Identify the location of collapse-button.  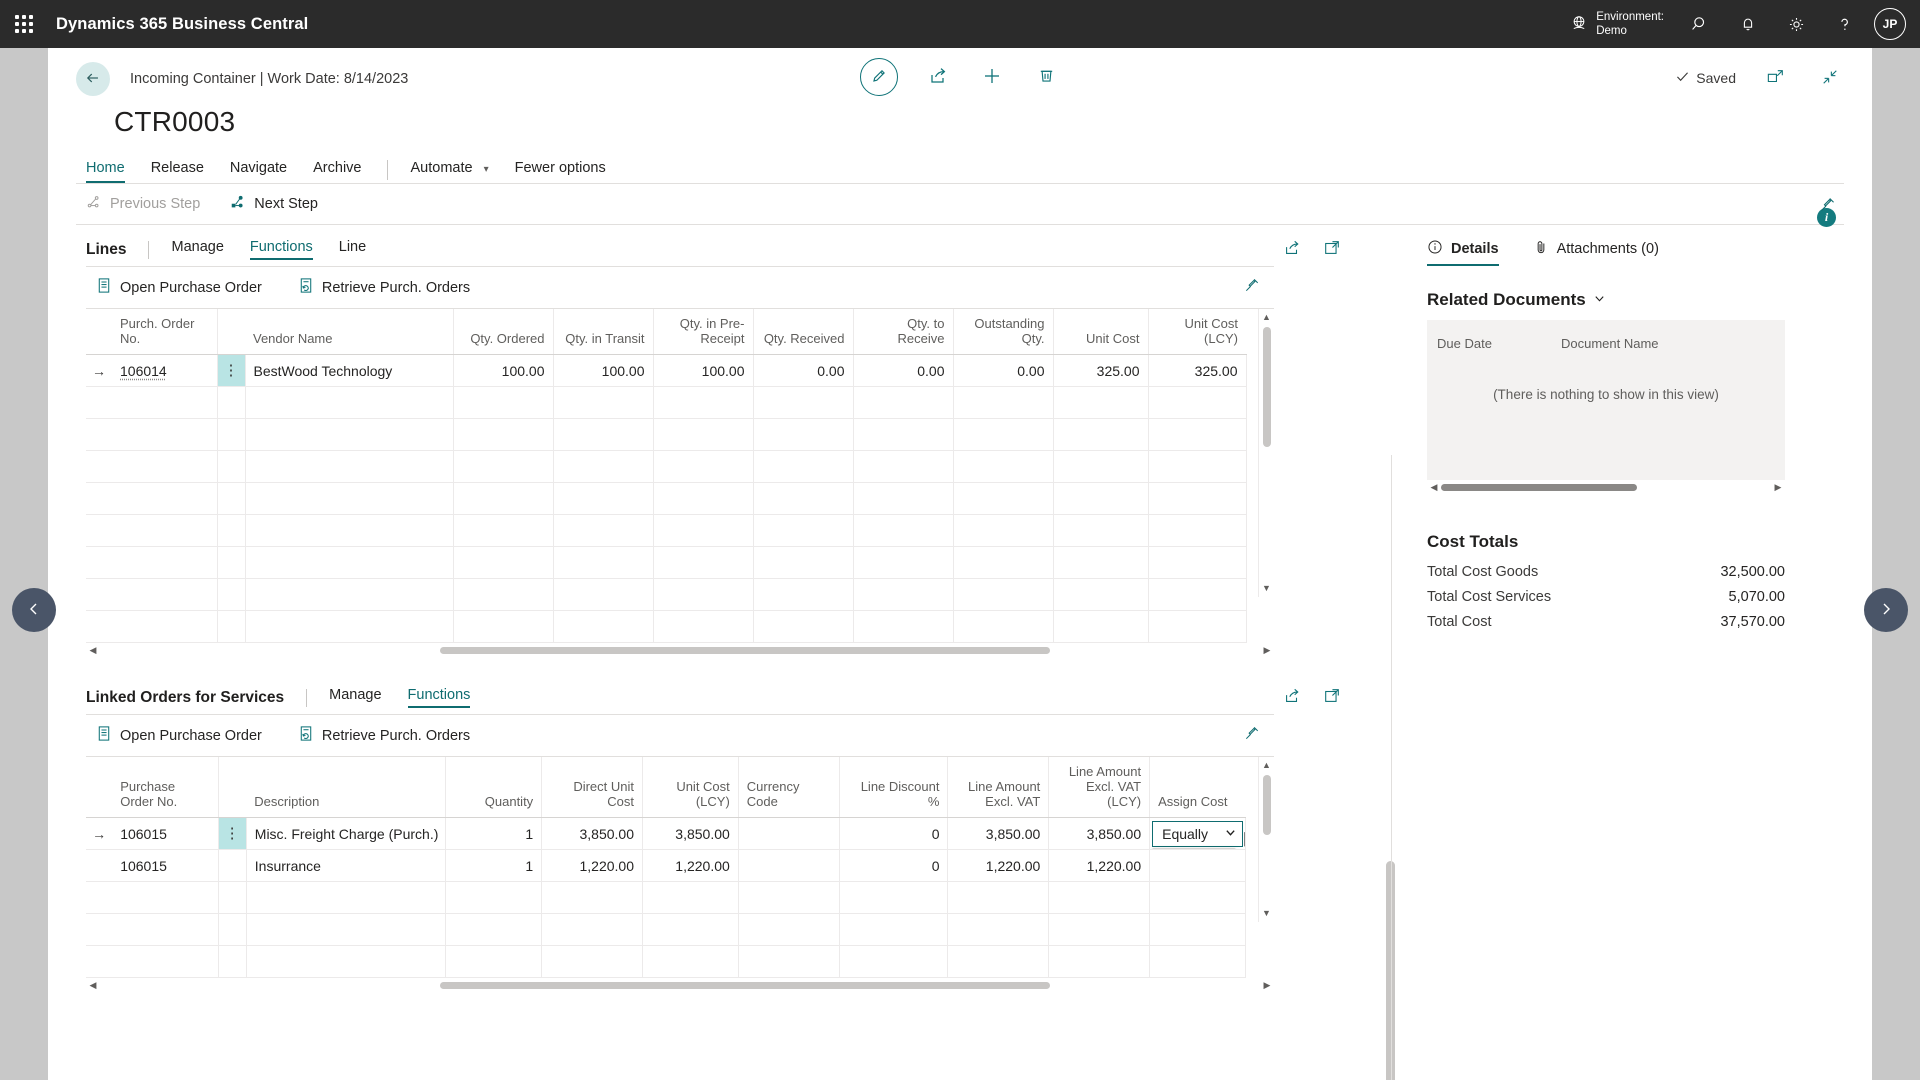
(1830, 78).